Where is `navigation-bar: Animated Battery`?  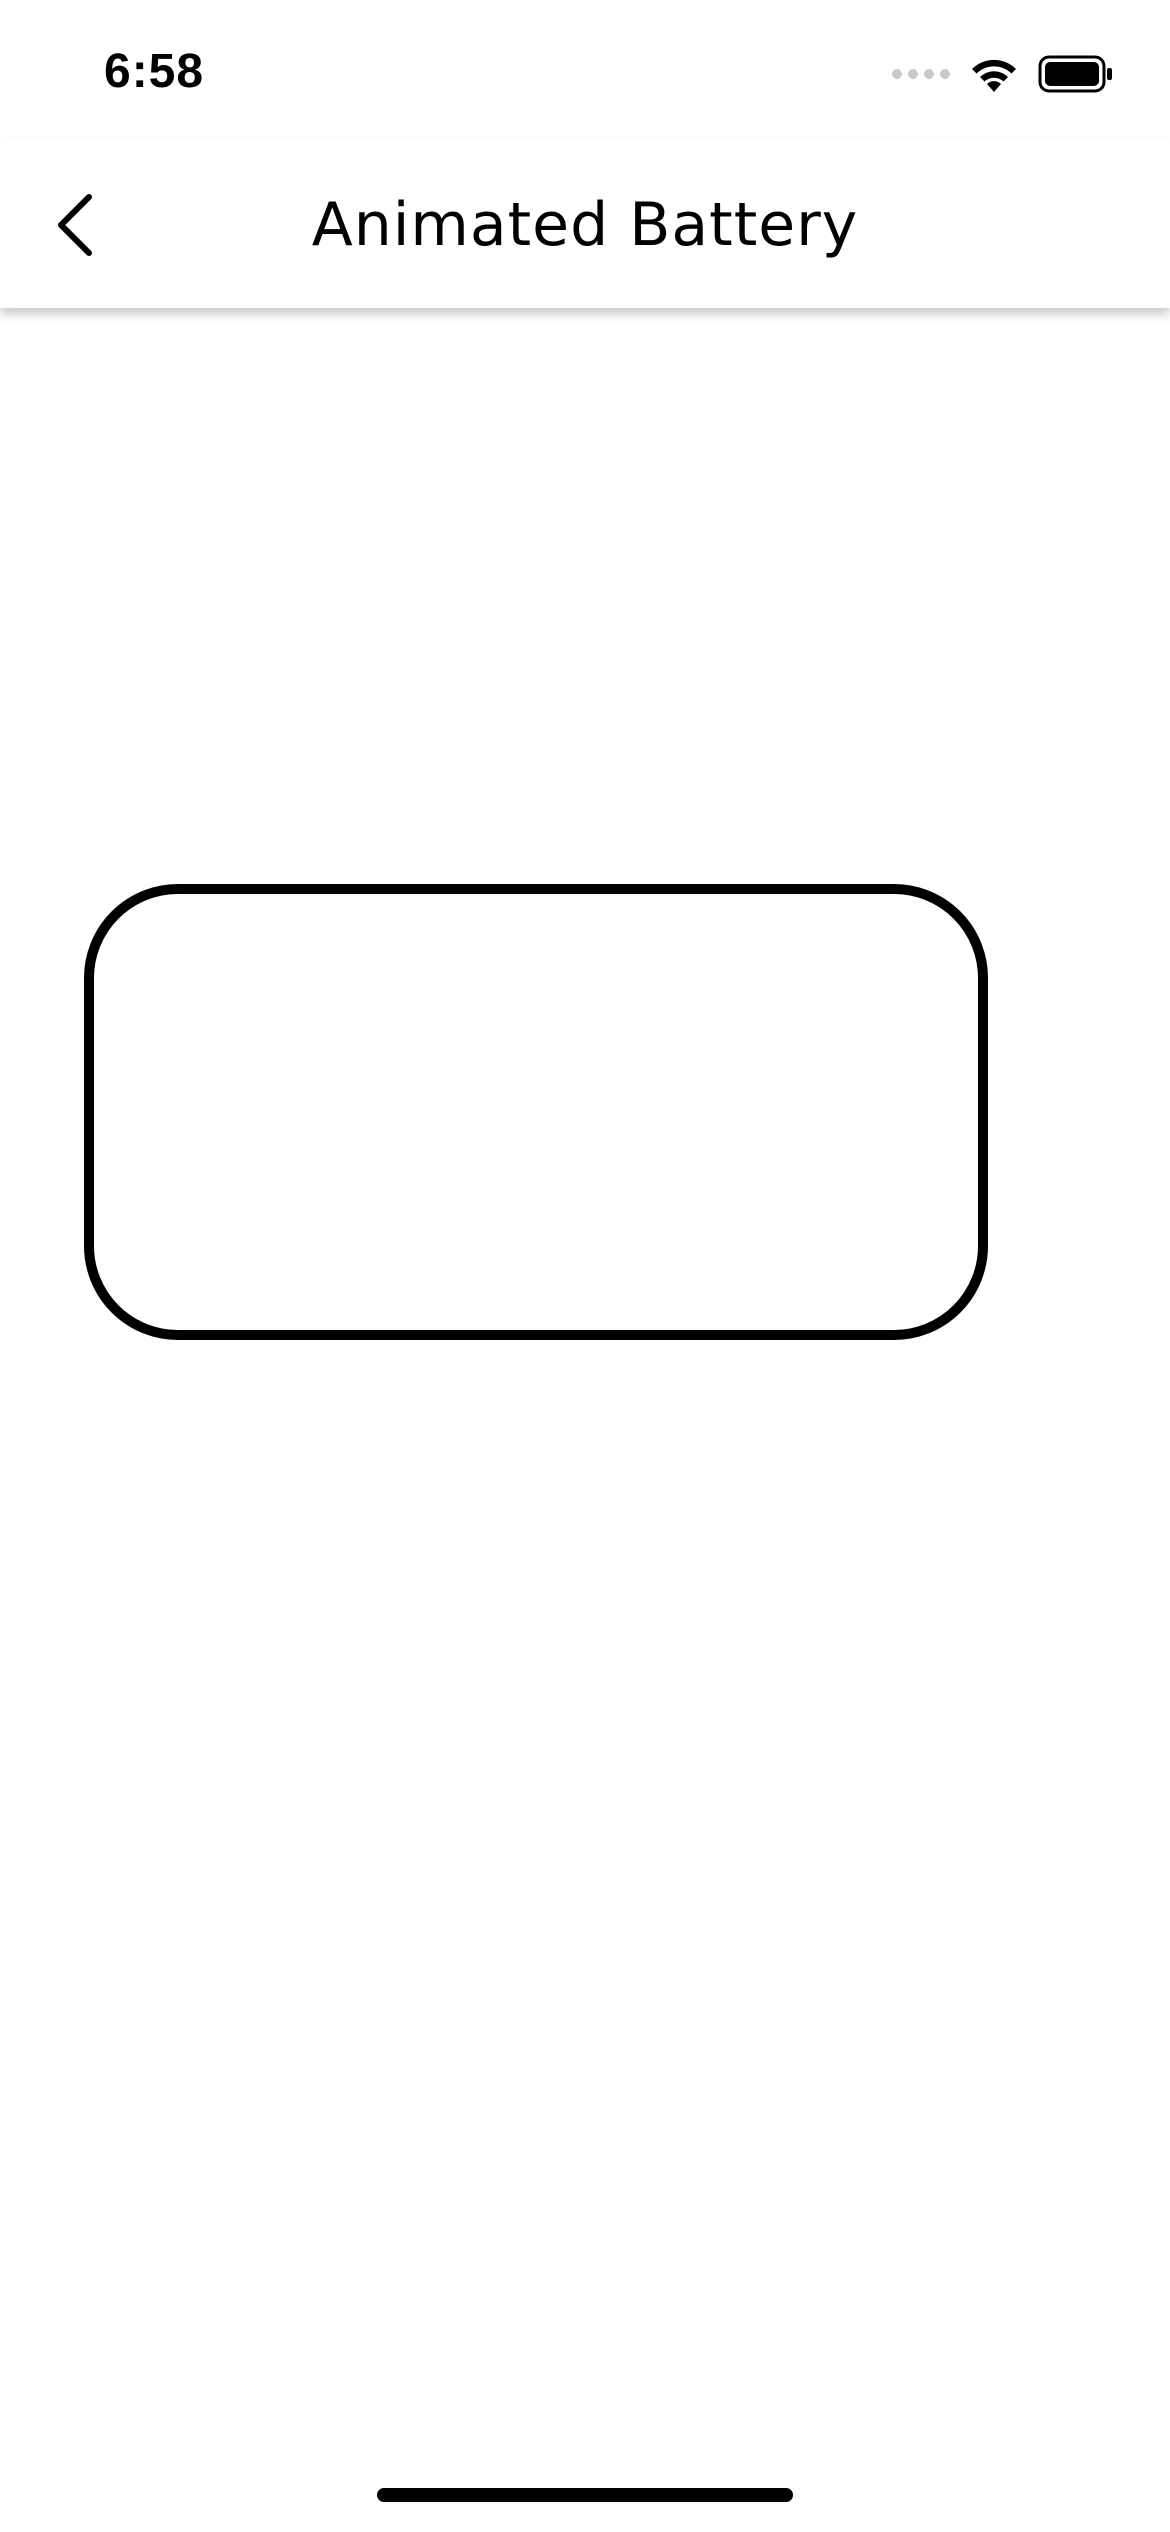 navigation-bar: Animated Battery is located at coordinates (585, 224).